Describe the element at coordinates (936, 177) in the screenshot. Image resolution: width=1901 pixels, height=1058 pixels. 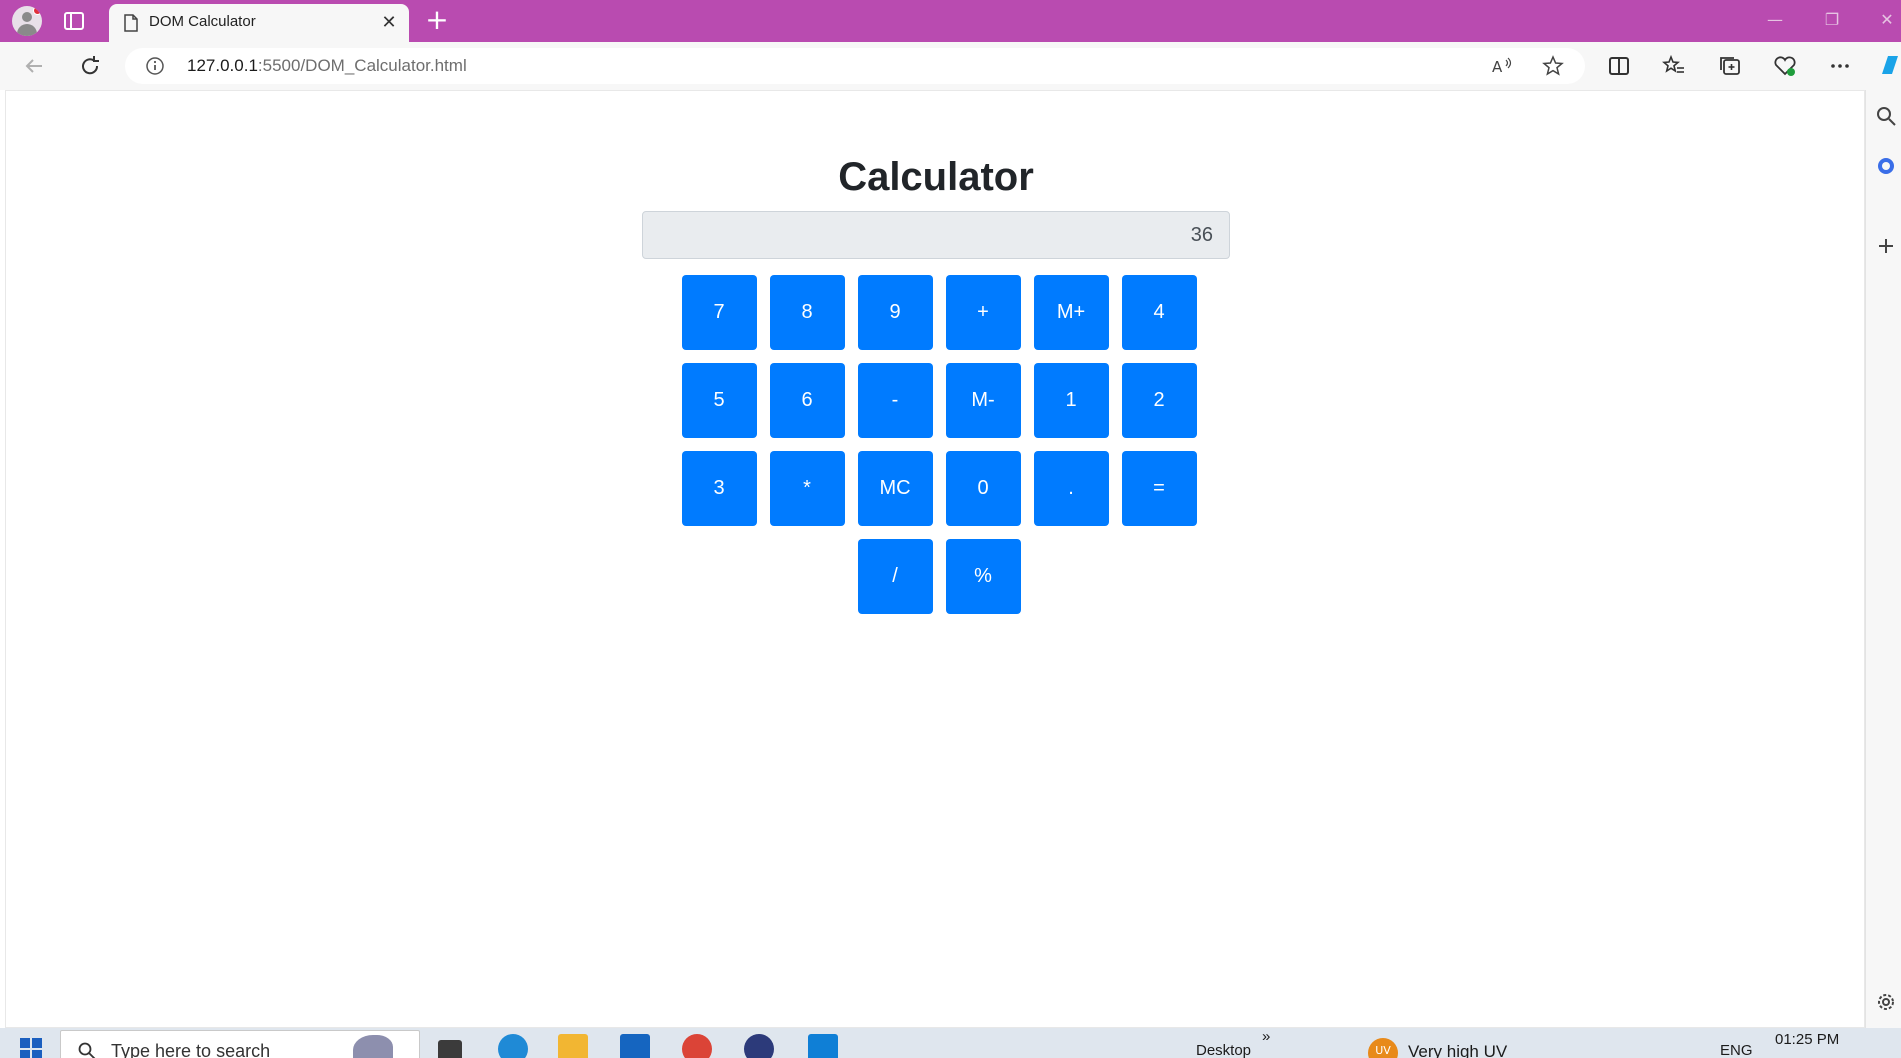
I see `page-title: Calculator` at that location.